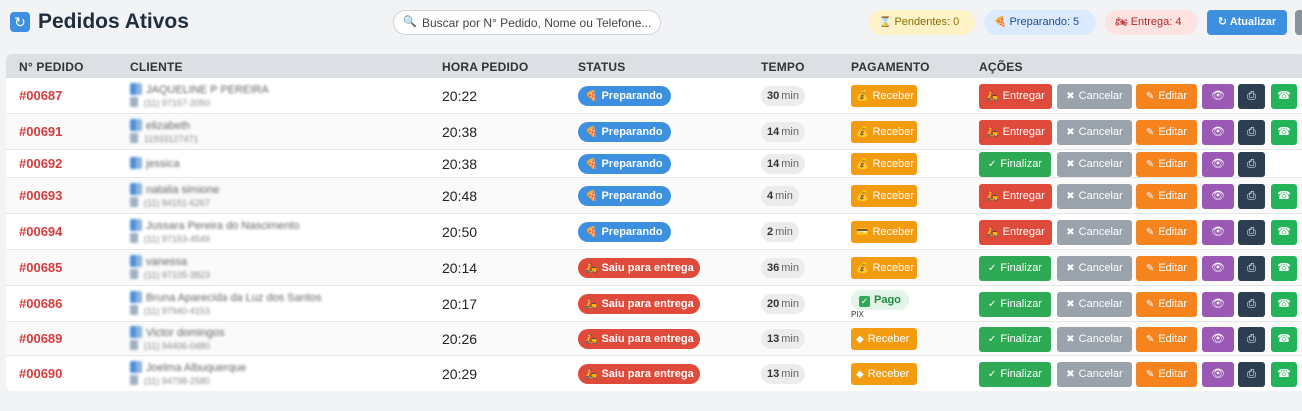 Image resolution: width=1302 pixels, height=411 pixels. Describe the element at coordinates (922, 22) in the screenshot. I see `pending-counter-badge: ⌛ Pendentes: 0` at that location.